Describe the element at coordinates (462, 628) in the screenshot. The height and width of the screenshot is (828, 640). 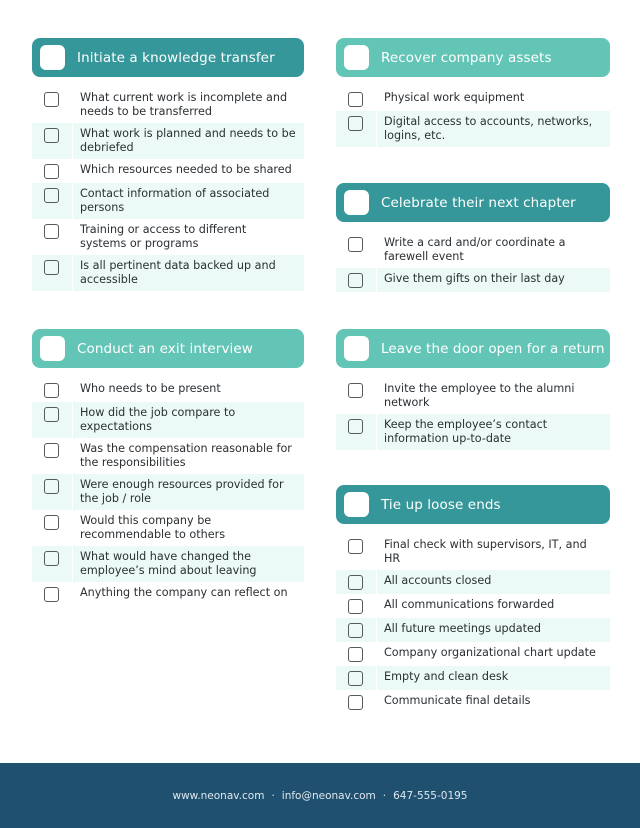
I see `item-label: All future meetings updated` at that location.